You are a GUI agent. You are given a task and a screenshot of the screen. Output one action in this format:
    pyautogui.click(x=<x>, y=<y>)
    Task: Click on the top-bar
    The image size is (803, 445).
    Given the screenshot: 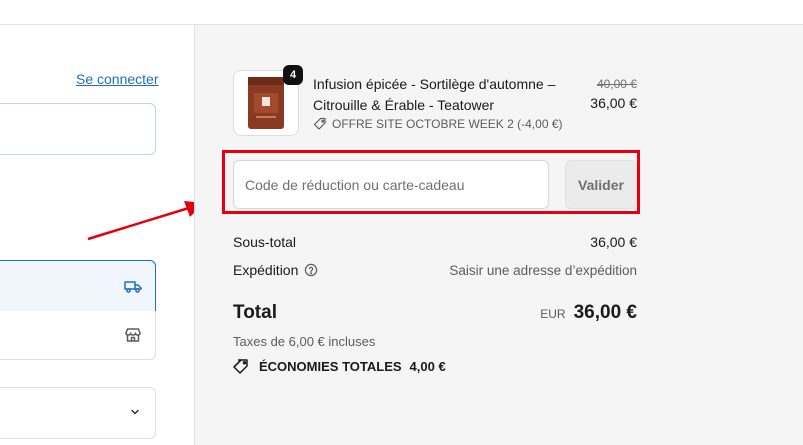 What is the action you would take?
    pyautogui.click(x=401, y=12)
    